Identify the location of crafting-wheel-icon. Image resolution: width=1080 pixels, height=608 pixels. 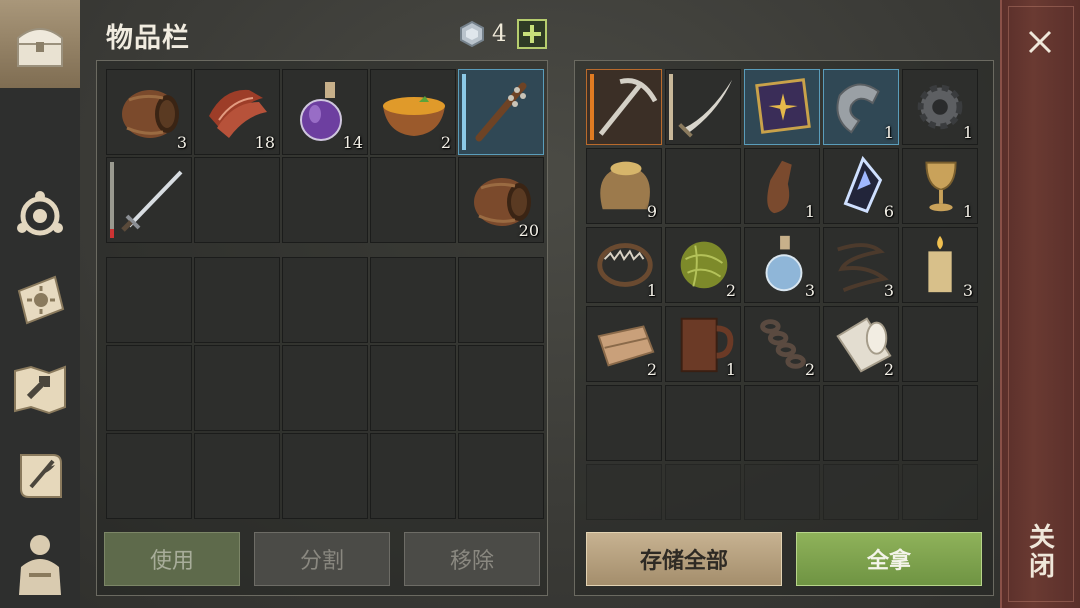
(40, 216).